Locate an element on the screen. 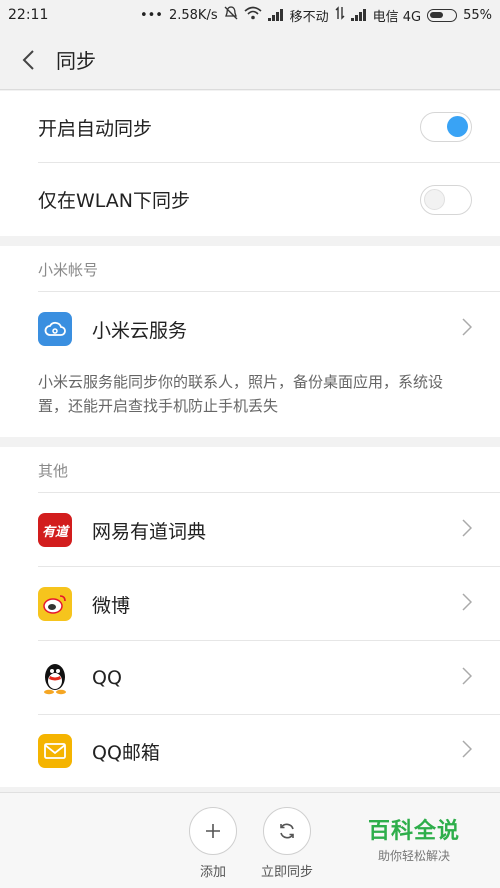 This screenshot has width=500, height=888. list-item-label: QQ is located at coordinates (107, 678).